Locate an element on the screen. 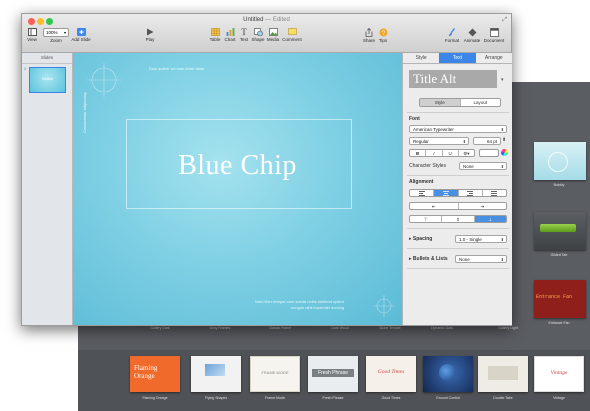 This screenshot has width=590, height=411. fullscreen-icon: ⤢ is located at coordinates (504, 20).